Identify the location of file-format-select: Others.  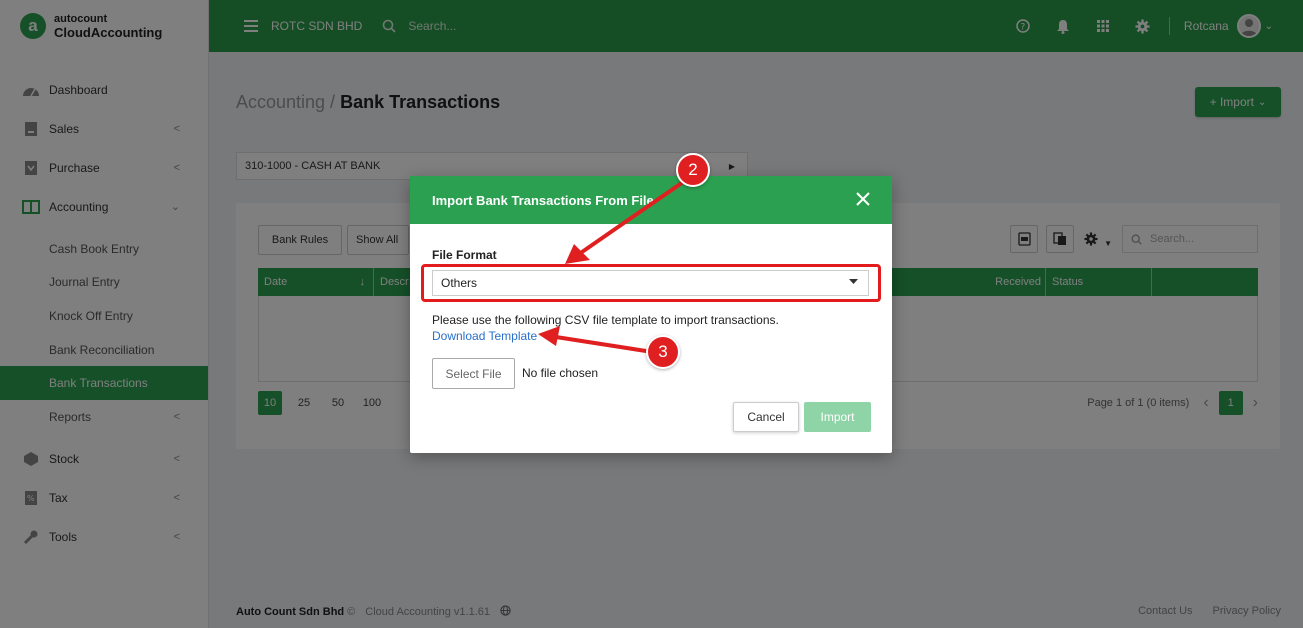
(650, 283).